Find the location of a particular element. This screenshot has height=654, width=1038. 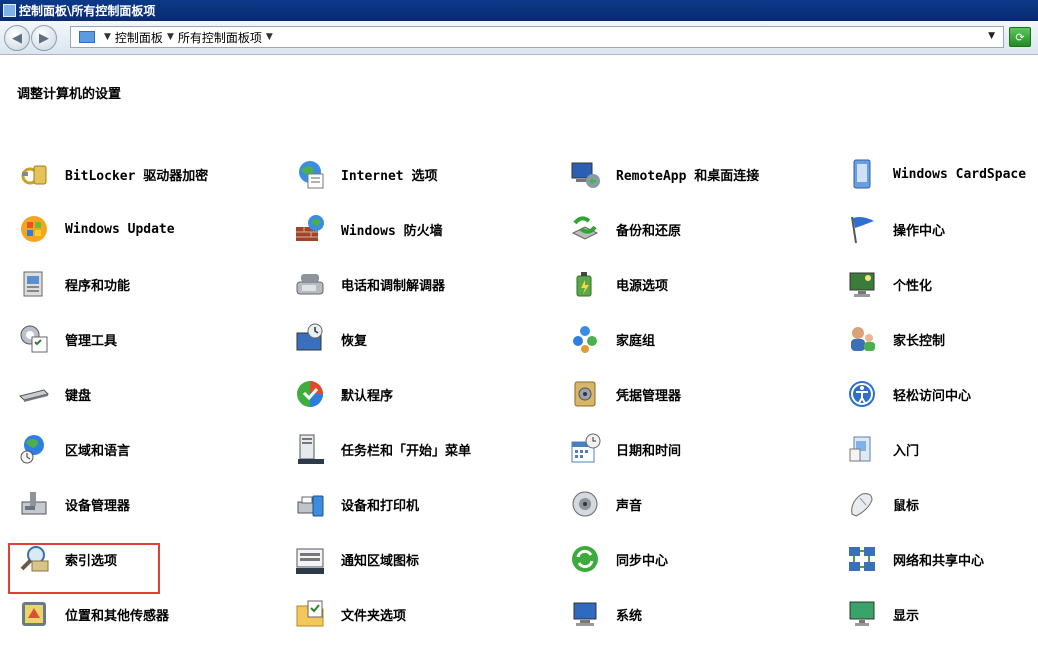

control-panel-item: 鼠标 is located at coordinates (882, 504).